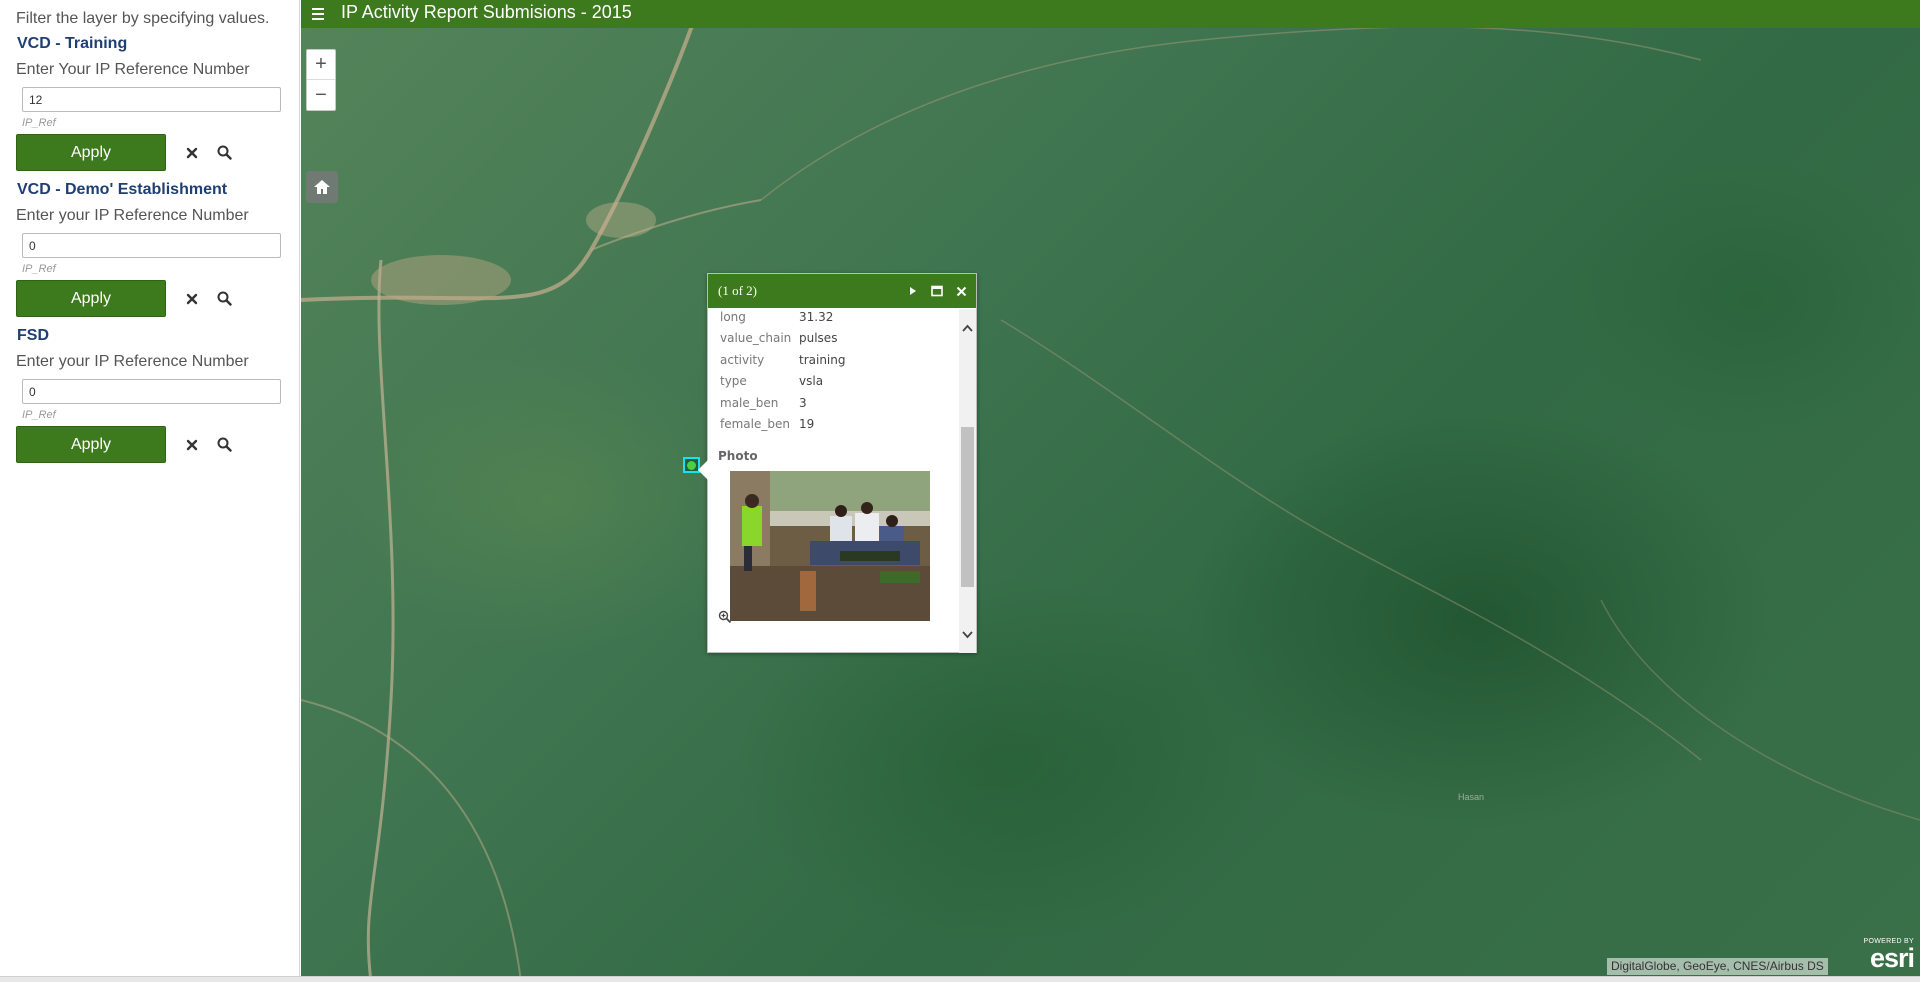  I want to click on app-title: IP Activity Report Submisions - 2015, so click(486, 12).